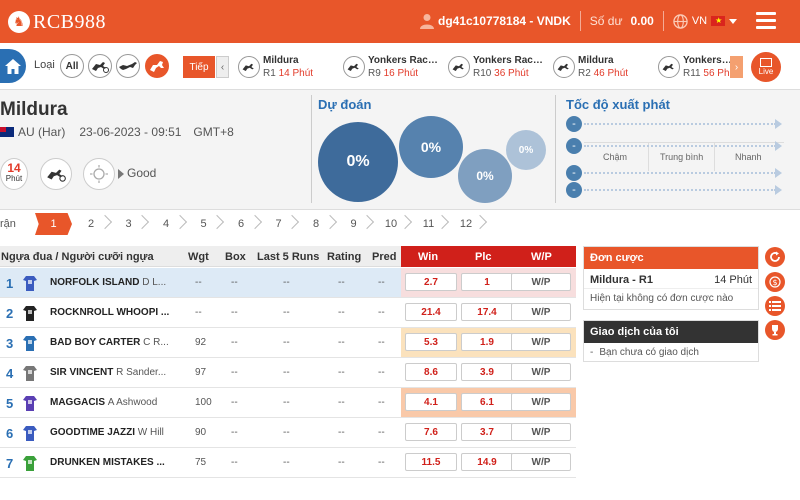 The height and width of the screenshot is (500, 800). Describe the element at coordinates (150, 432) in the screenshot. I see `jockey-name: W Hill` at that location.